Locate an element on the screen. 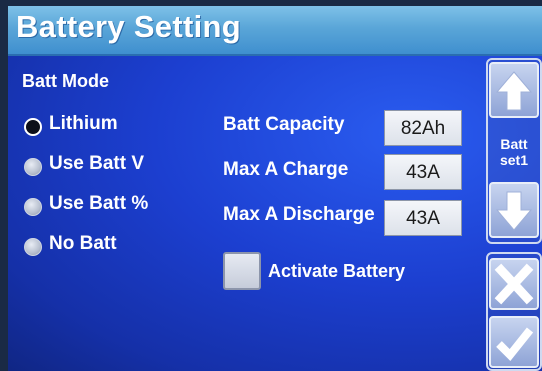  radio-selected-icon is located at coordinates (33, 127).